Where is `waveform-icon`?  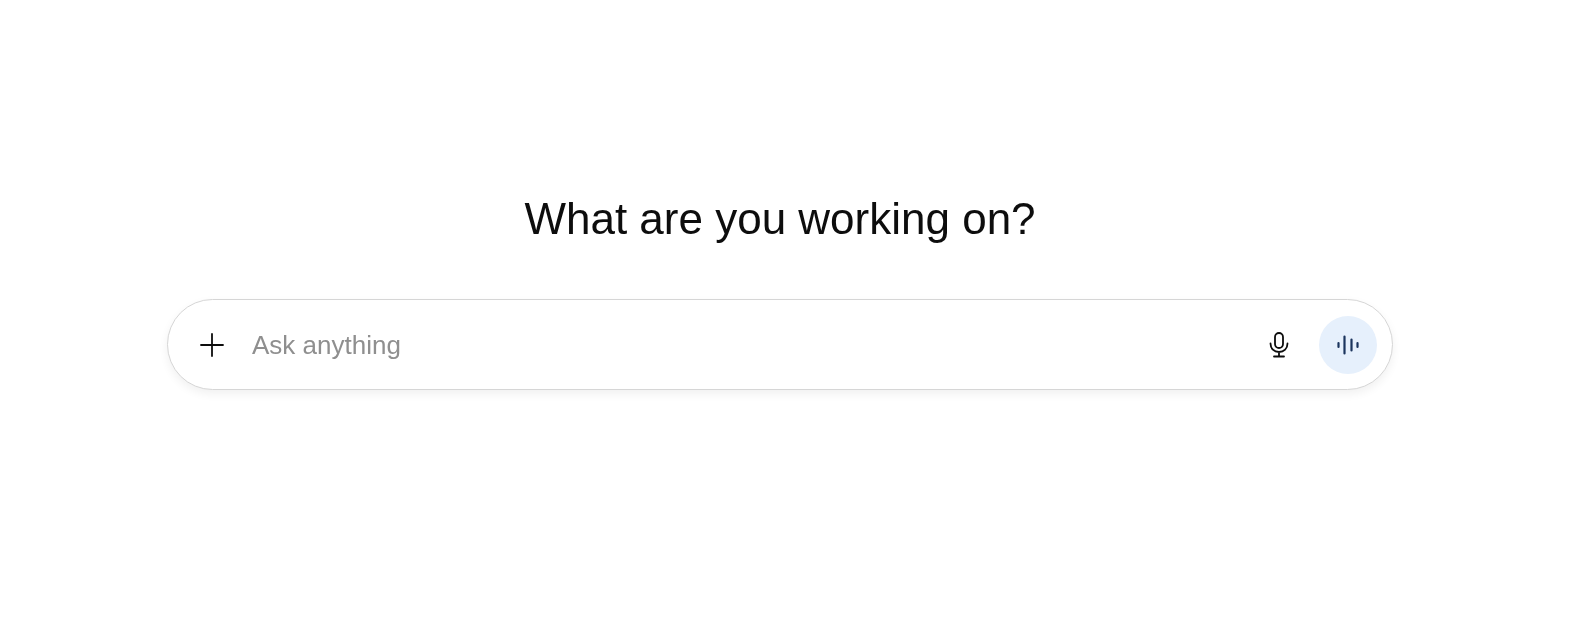
waveform-icon is located at coordinates (1348, 344).